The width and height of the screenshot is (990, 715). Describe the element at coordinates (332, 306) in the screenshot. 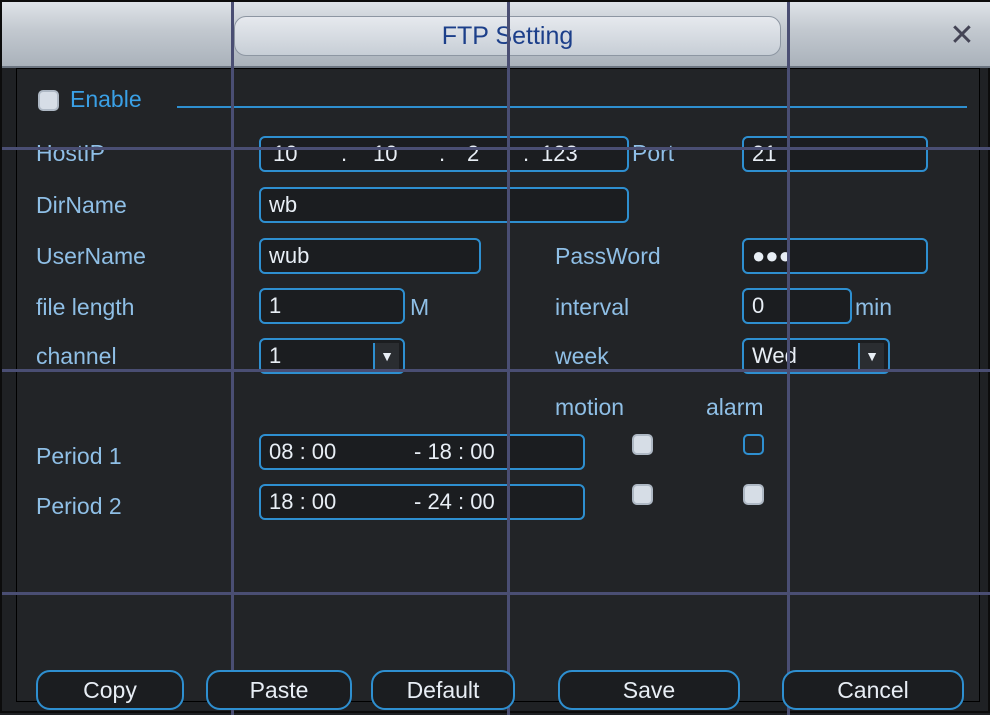

I see `file-length-field: 1` at that location.